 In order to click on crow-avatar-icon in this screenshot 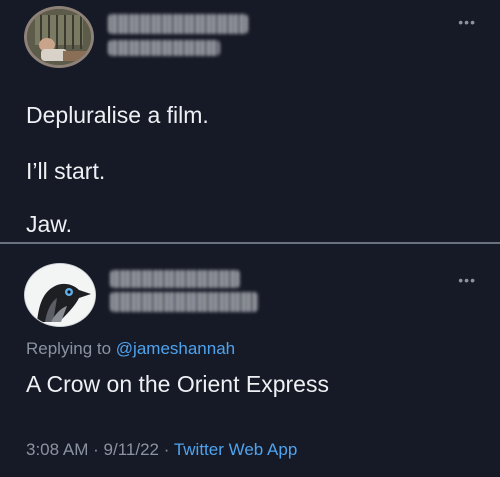, I will do `click(60, 295)`.